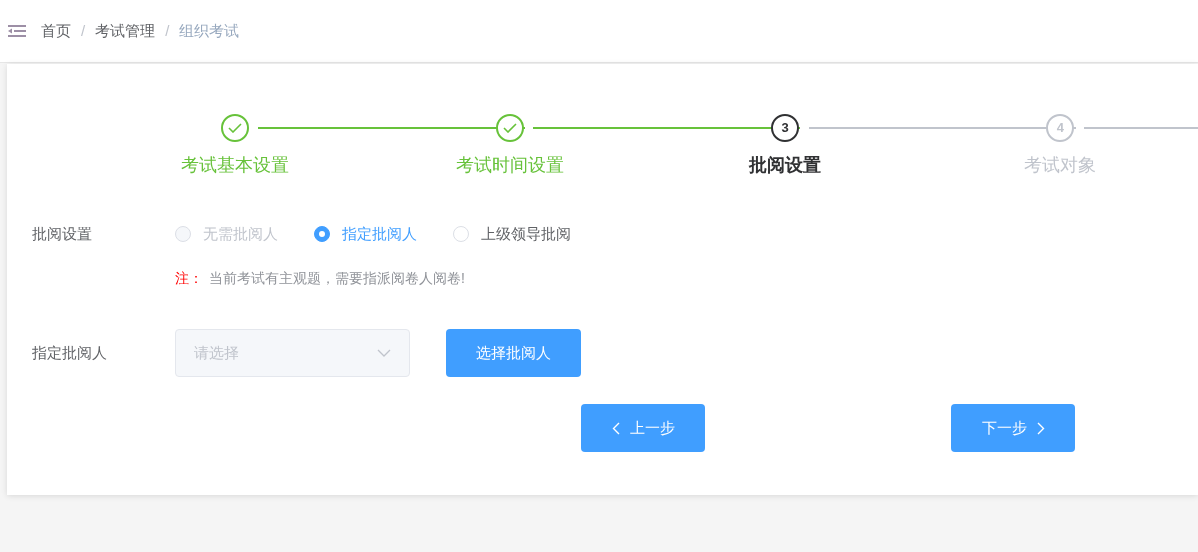  Describe the element at coordinates (513, 353) in the screenshot. I see `select-reviewer-button: 选择批阅人` at that location.